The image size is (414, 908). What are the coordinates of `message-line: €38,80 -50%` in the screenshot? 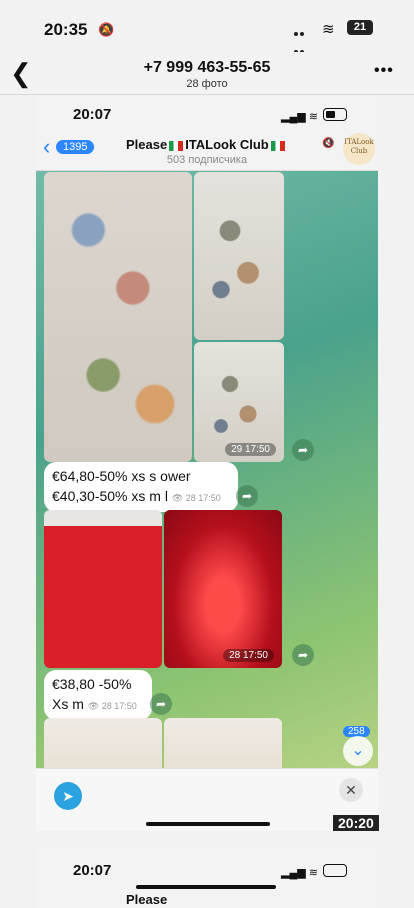 It's located at (92, 684).